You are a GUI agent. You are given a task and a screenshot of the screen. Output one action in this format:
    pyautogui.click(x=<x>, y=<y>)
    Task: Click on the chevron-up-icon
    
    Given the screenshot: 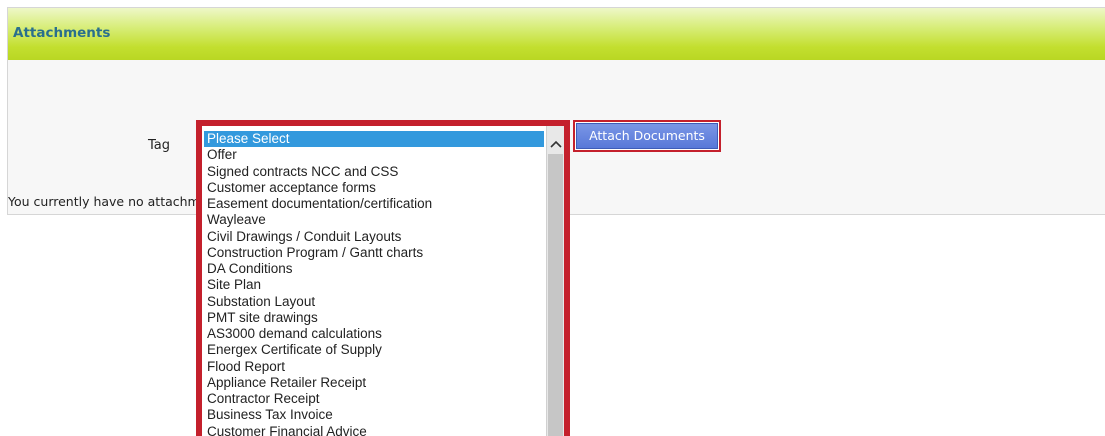 What is the action you would take?
    pyautogui.click(x=555, y=144)
    